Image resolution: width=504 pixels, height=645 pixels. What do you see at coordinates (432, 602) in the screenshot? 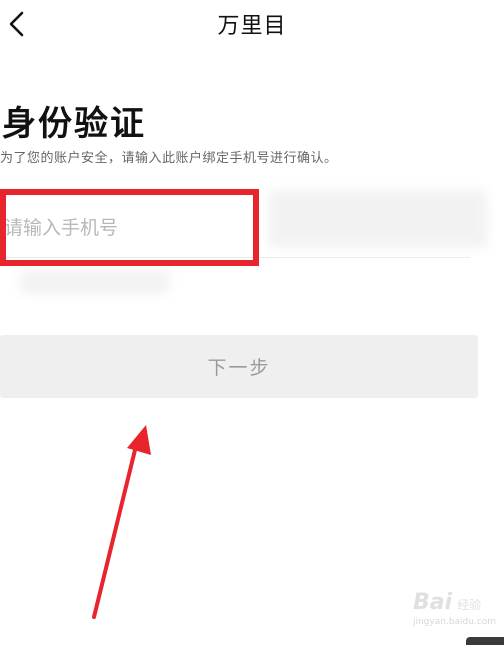
I see `watermark-brand: Bai` at bounding box center [432, 602].